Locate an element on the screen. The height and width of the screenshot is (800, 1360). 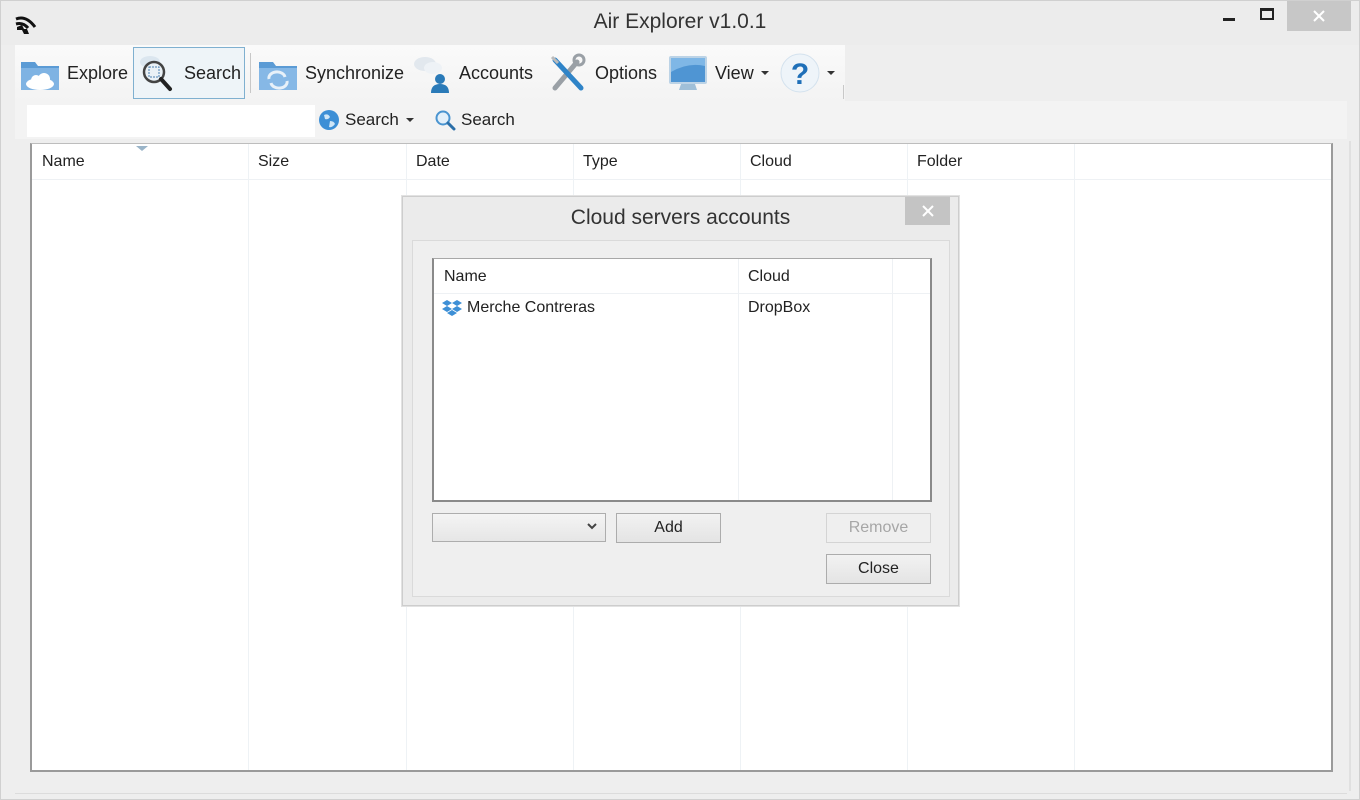
window-edge is located at coordinates (1350, 466).